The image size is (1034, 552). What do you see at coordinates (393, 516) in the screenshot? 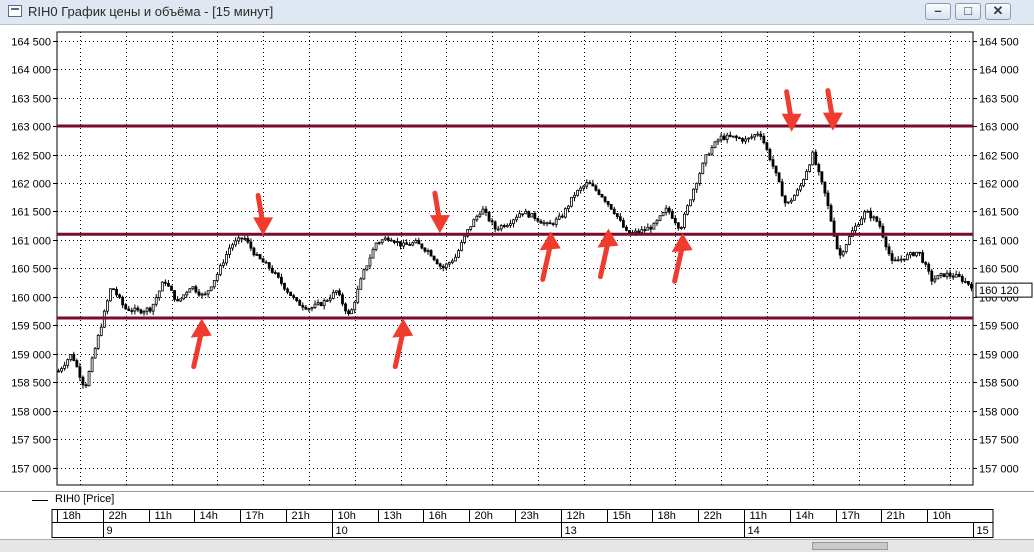
I see `time-label: 13h` at bounding box center [393, 516].